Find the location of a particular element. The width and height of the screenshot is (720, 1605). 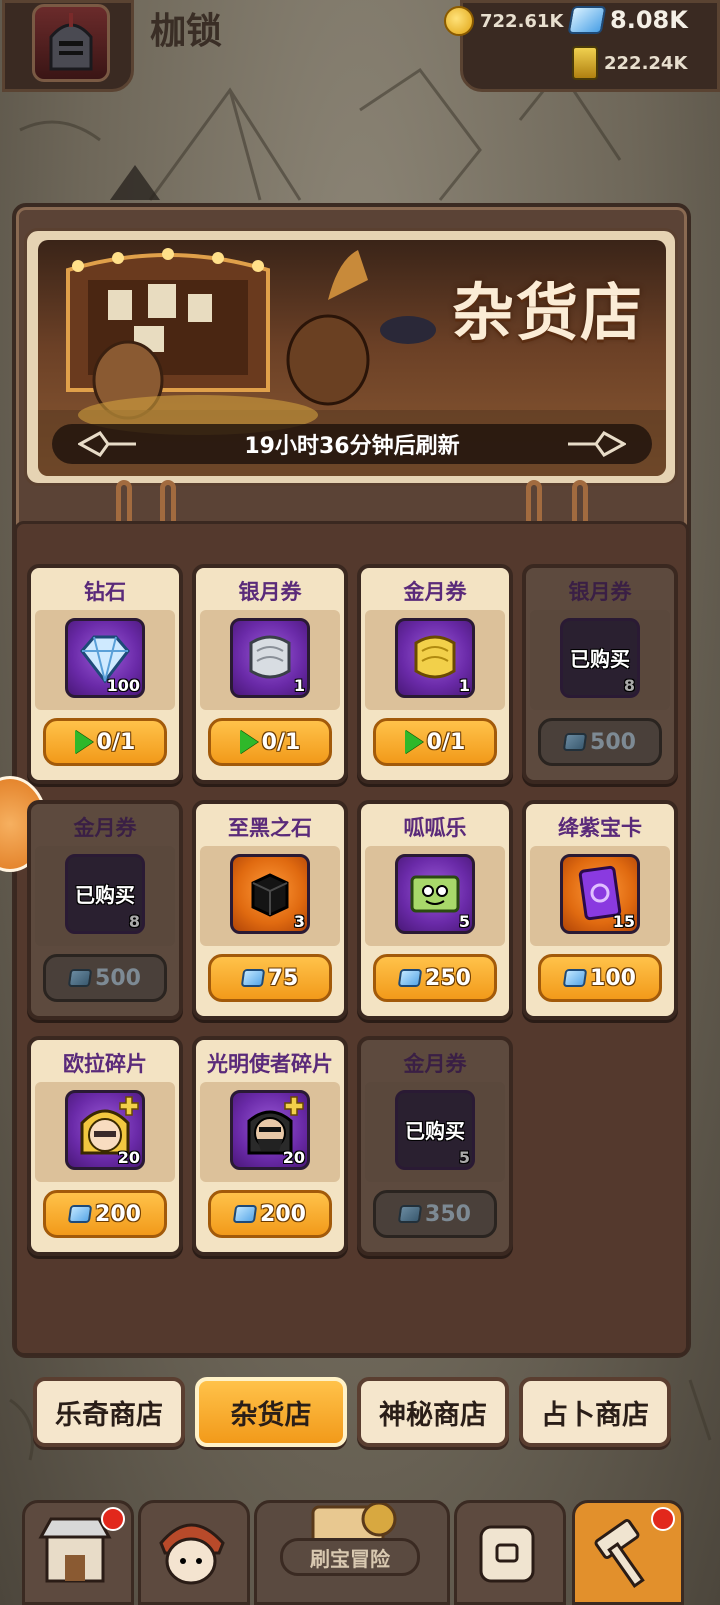

refresh-timer-text: 19小时36分钟后刷新 is located at coordinates (352, 446).